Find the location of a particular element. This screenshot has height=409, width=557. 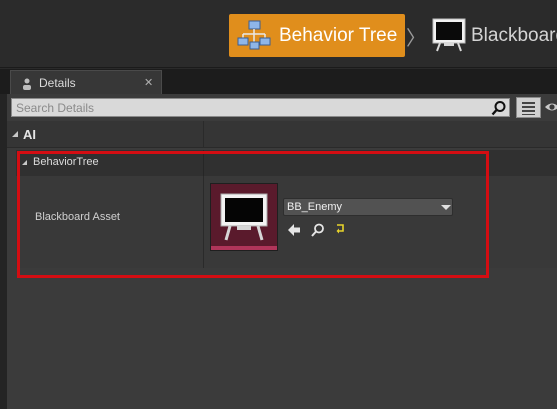

blackboard-mode-button: Blackboard is located at coordinates (493, 35).